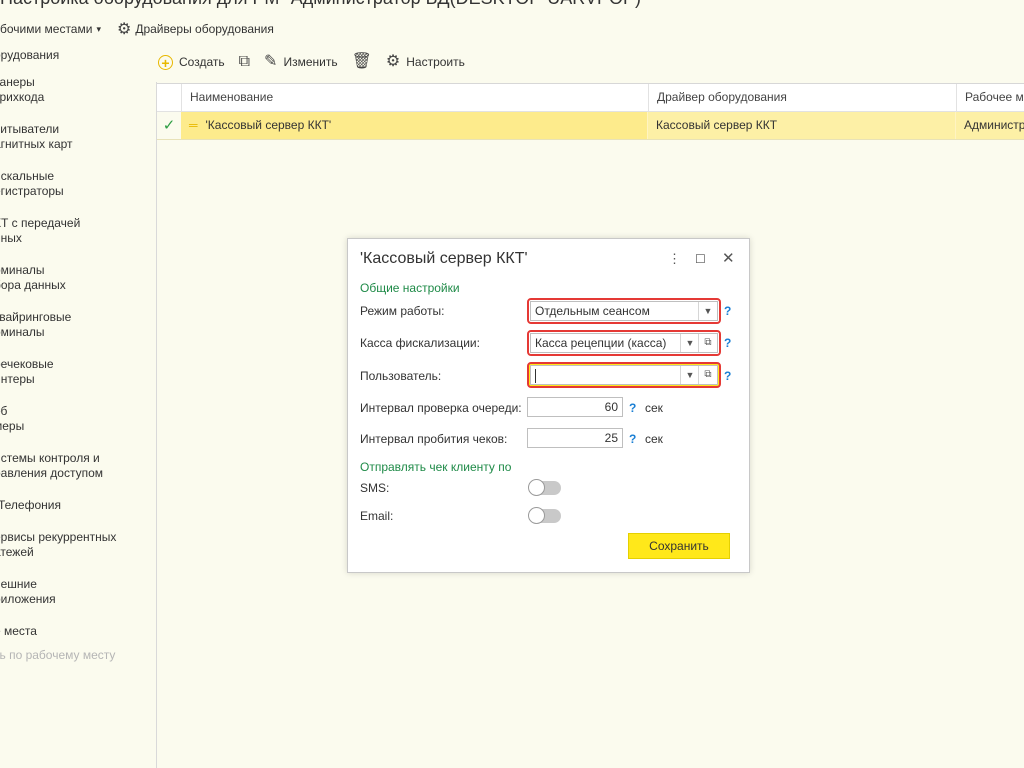 This screenshot has height=768, width=1024. I want to click on drivers-link: ⚙ Драйверы оборудования, so click(195, 29).